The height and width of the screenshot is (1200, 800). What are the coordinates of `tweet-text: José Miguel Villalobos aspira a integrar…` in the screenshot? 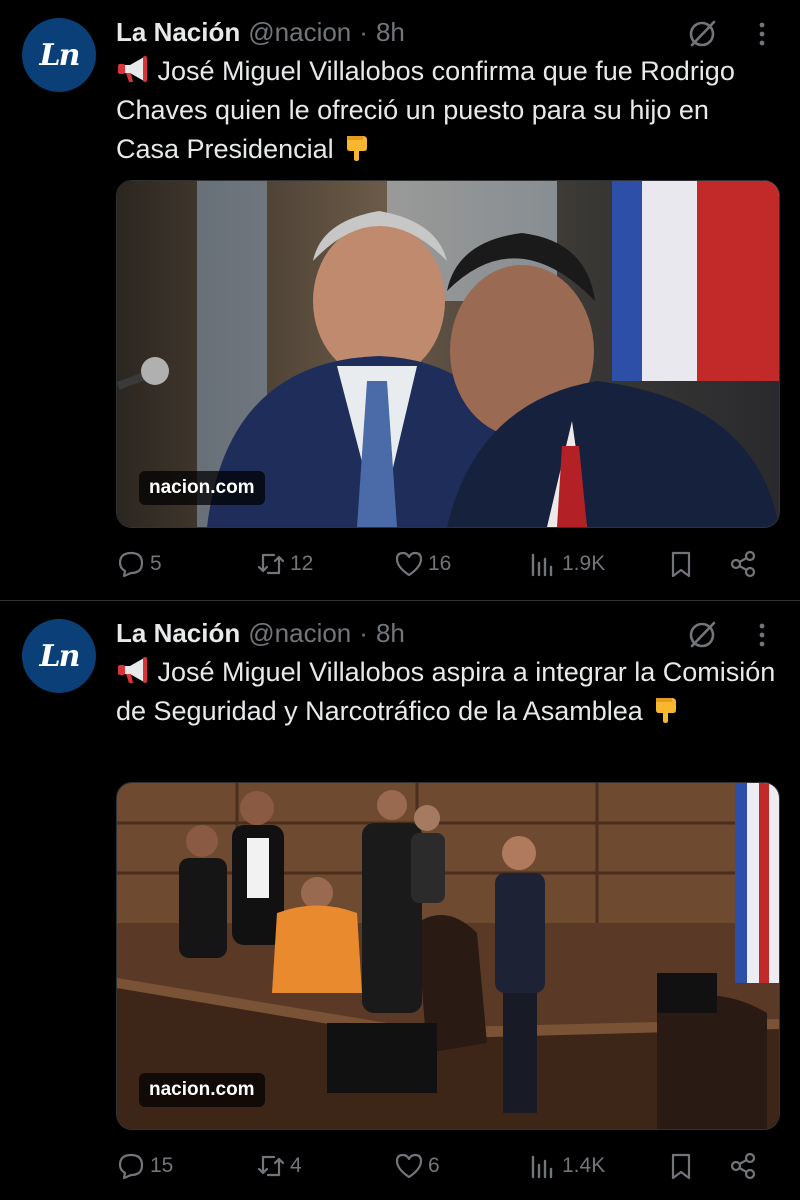 It's located at (446, 692).